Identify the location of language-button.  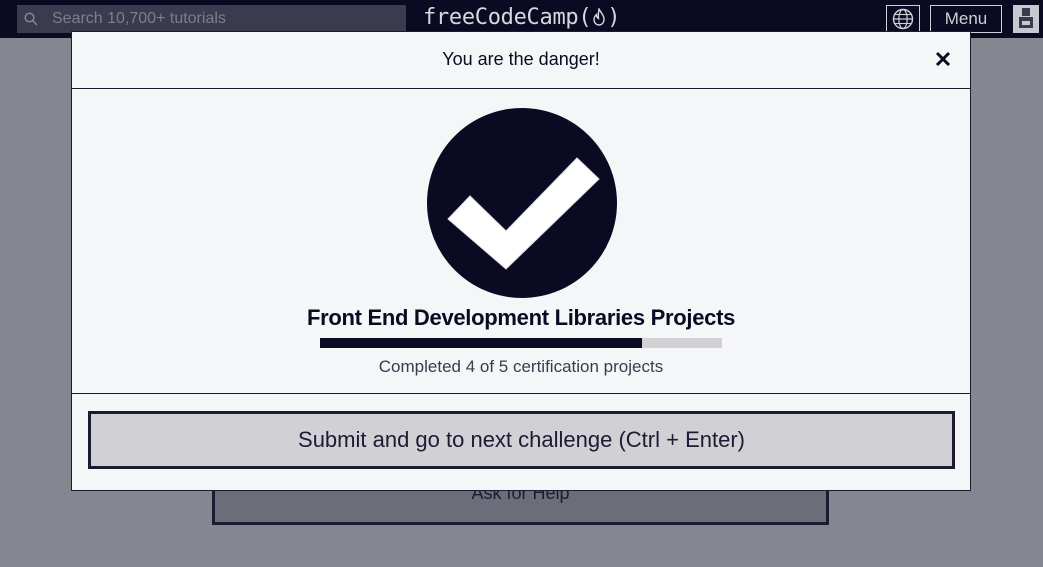
(903, 19).